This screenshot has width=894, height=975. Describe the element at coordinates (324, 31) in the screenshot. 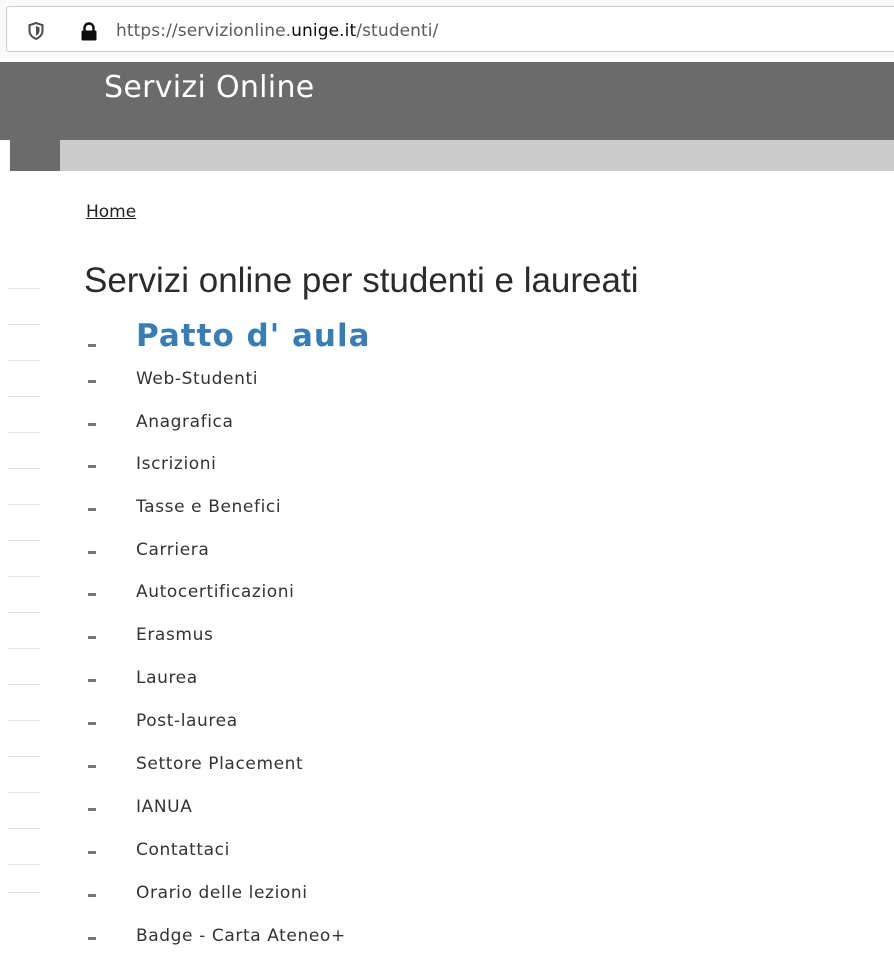

I see `url-host: unige.it` at that location.